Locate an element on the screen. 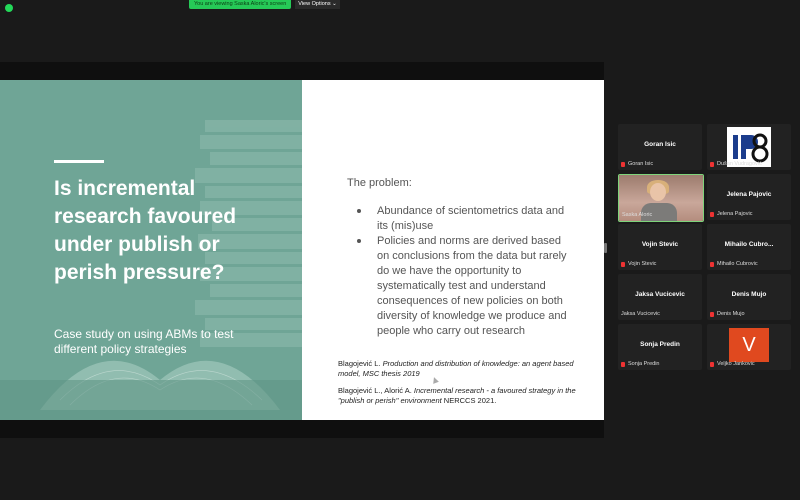 This screenshot has height=500, width=800. participant-tile: V Veljko Jankovic is located at coordinates (749, 347).